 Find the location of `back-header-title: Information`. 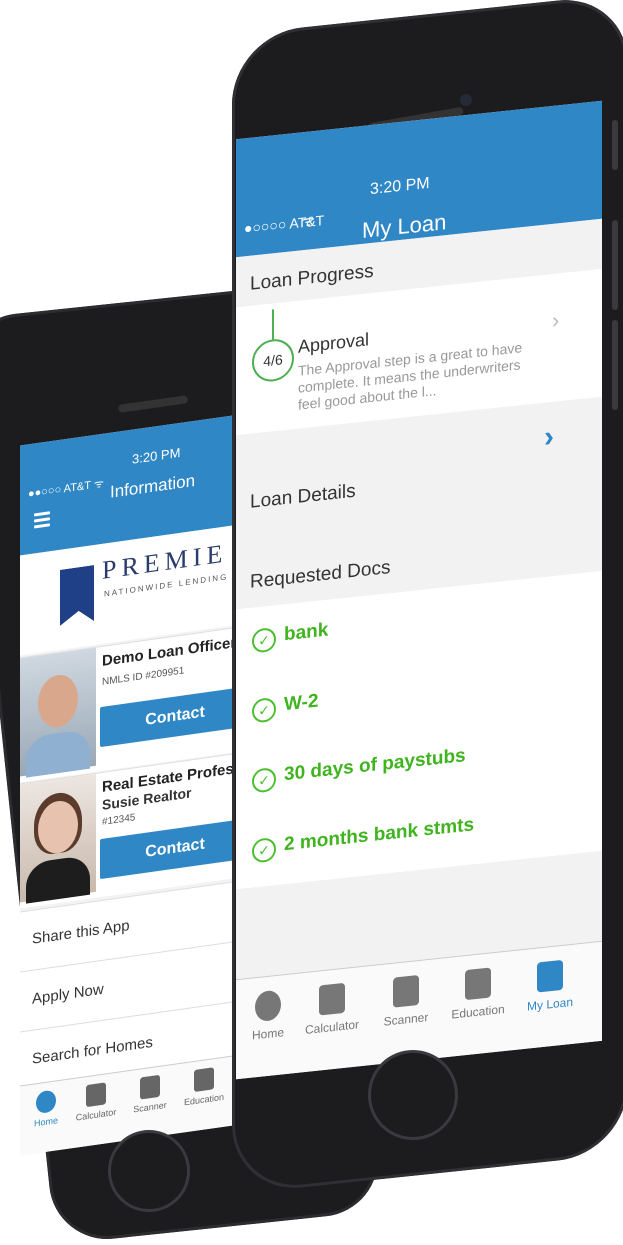

back-header-title: Information is located at coordinates (153, 486).